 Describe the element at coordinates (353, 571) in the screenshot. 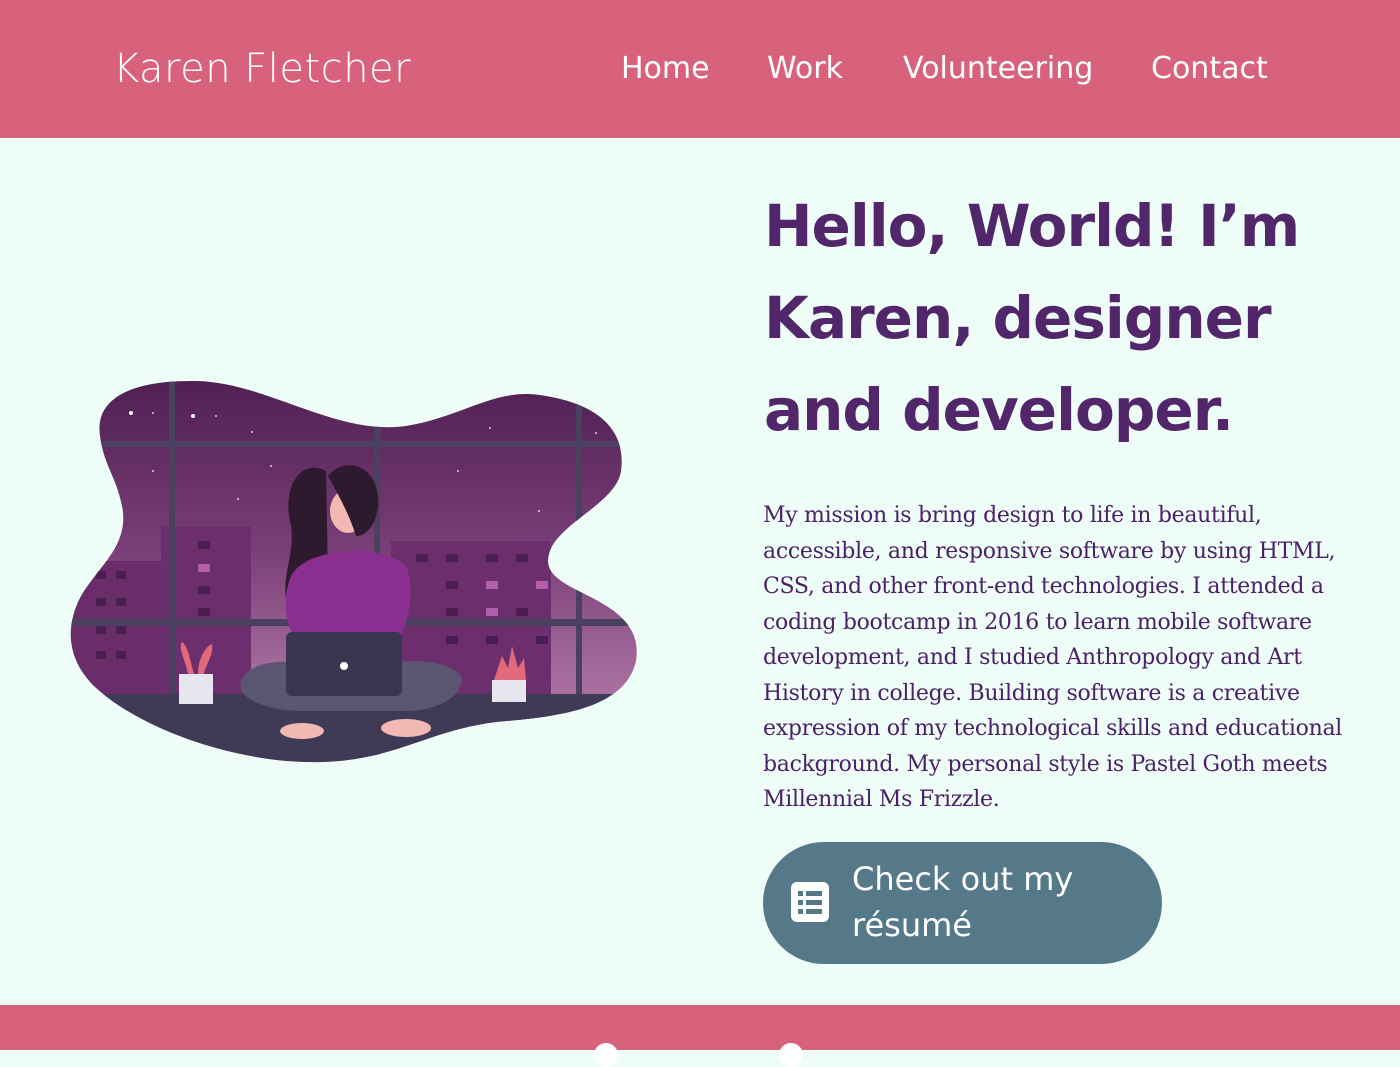

I see `woman-with-laptop-night-city-illustration` at that location.